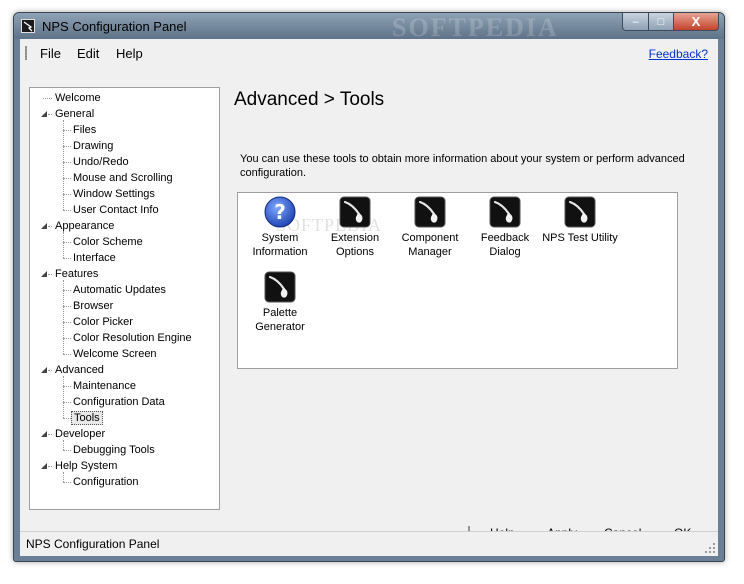 This screenshot has height=584, width=744. I want to click on menu-grip-icon, so click(26, 53).